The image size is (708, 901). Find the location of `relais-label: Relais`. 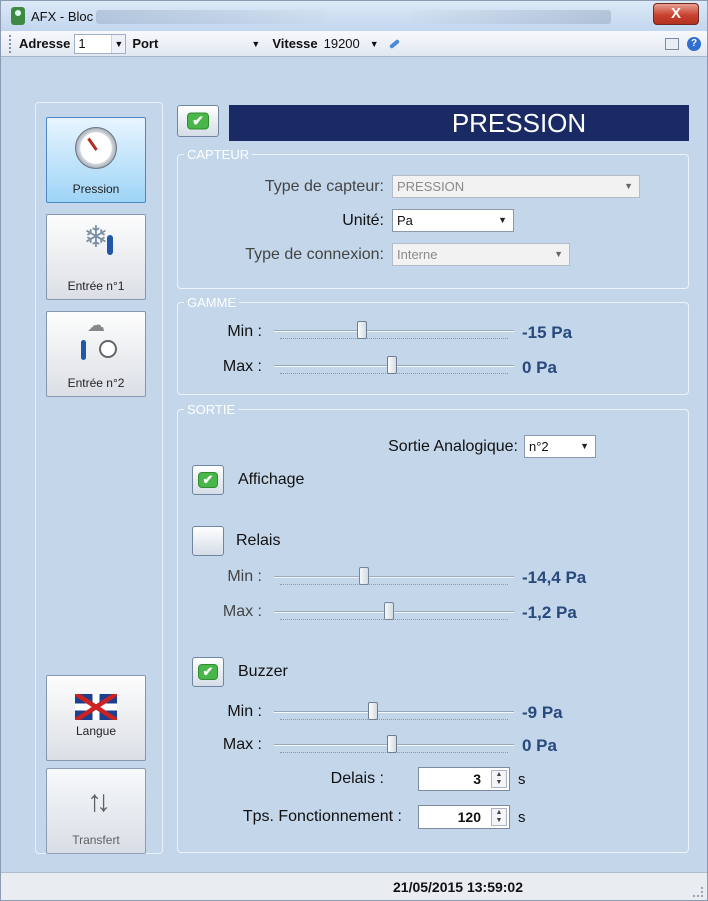

relais-label: Relais is located at coordinates (258, 540).